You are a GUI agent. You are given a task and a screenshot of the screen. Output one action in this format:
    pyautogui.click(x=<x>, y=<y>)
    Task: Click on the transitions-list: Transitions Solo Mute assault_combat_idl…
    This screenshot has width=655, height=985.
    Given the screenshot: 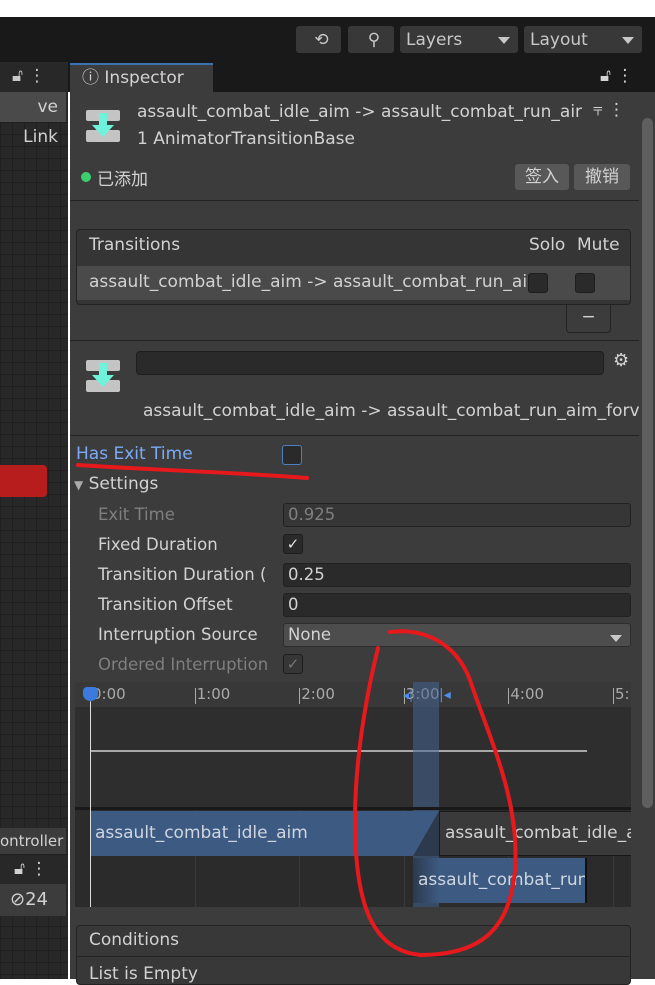 What is the action you would take?
    pyautogui.click(x=353, y=267)
    